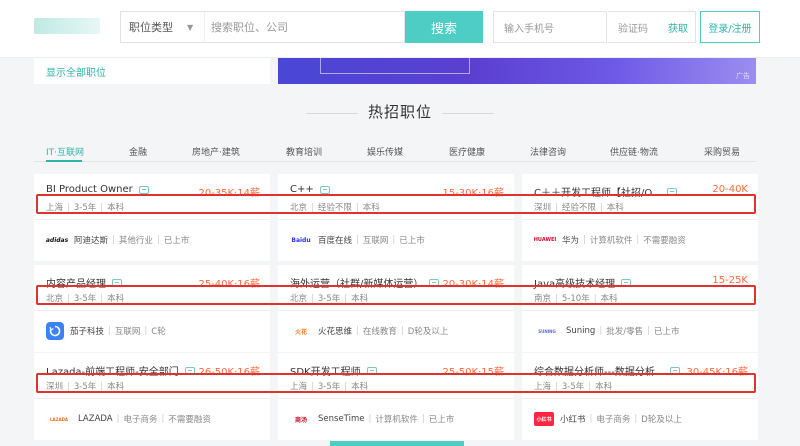  I want to click on job-title: Java高级技术经理, so click(583, 282).